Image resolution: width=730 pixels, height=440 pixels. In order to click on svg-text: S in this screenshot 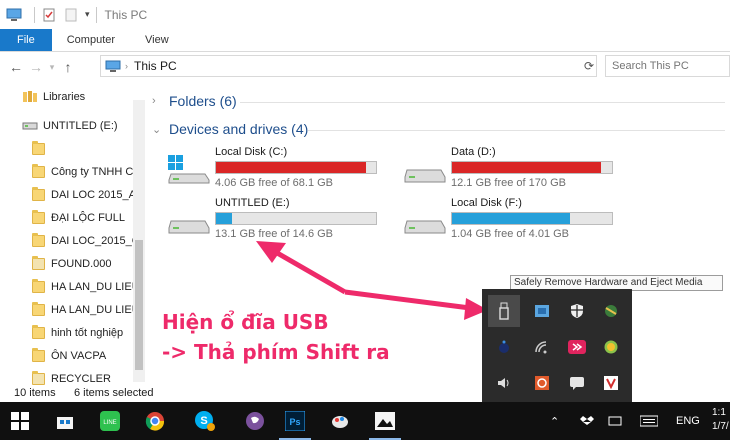, I will do `click(203, 421)`.